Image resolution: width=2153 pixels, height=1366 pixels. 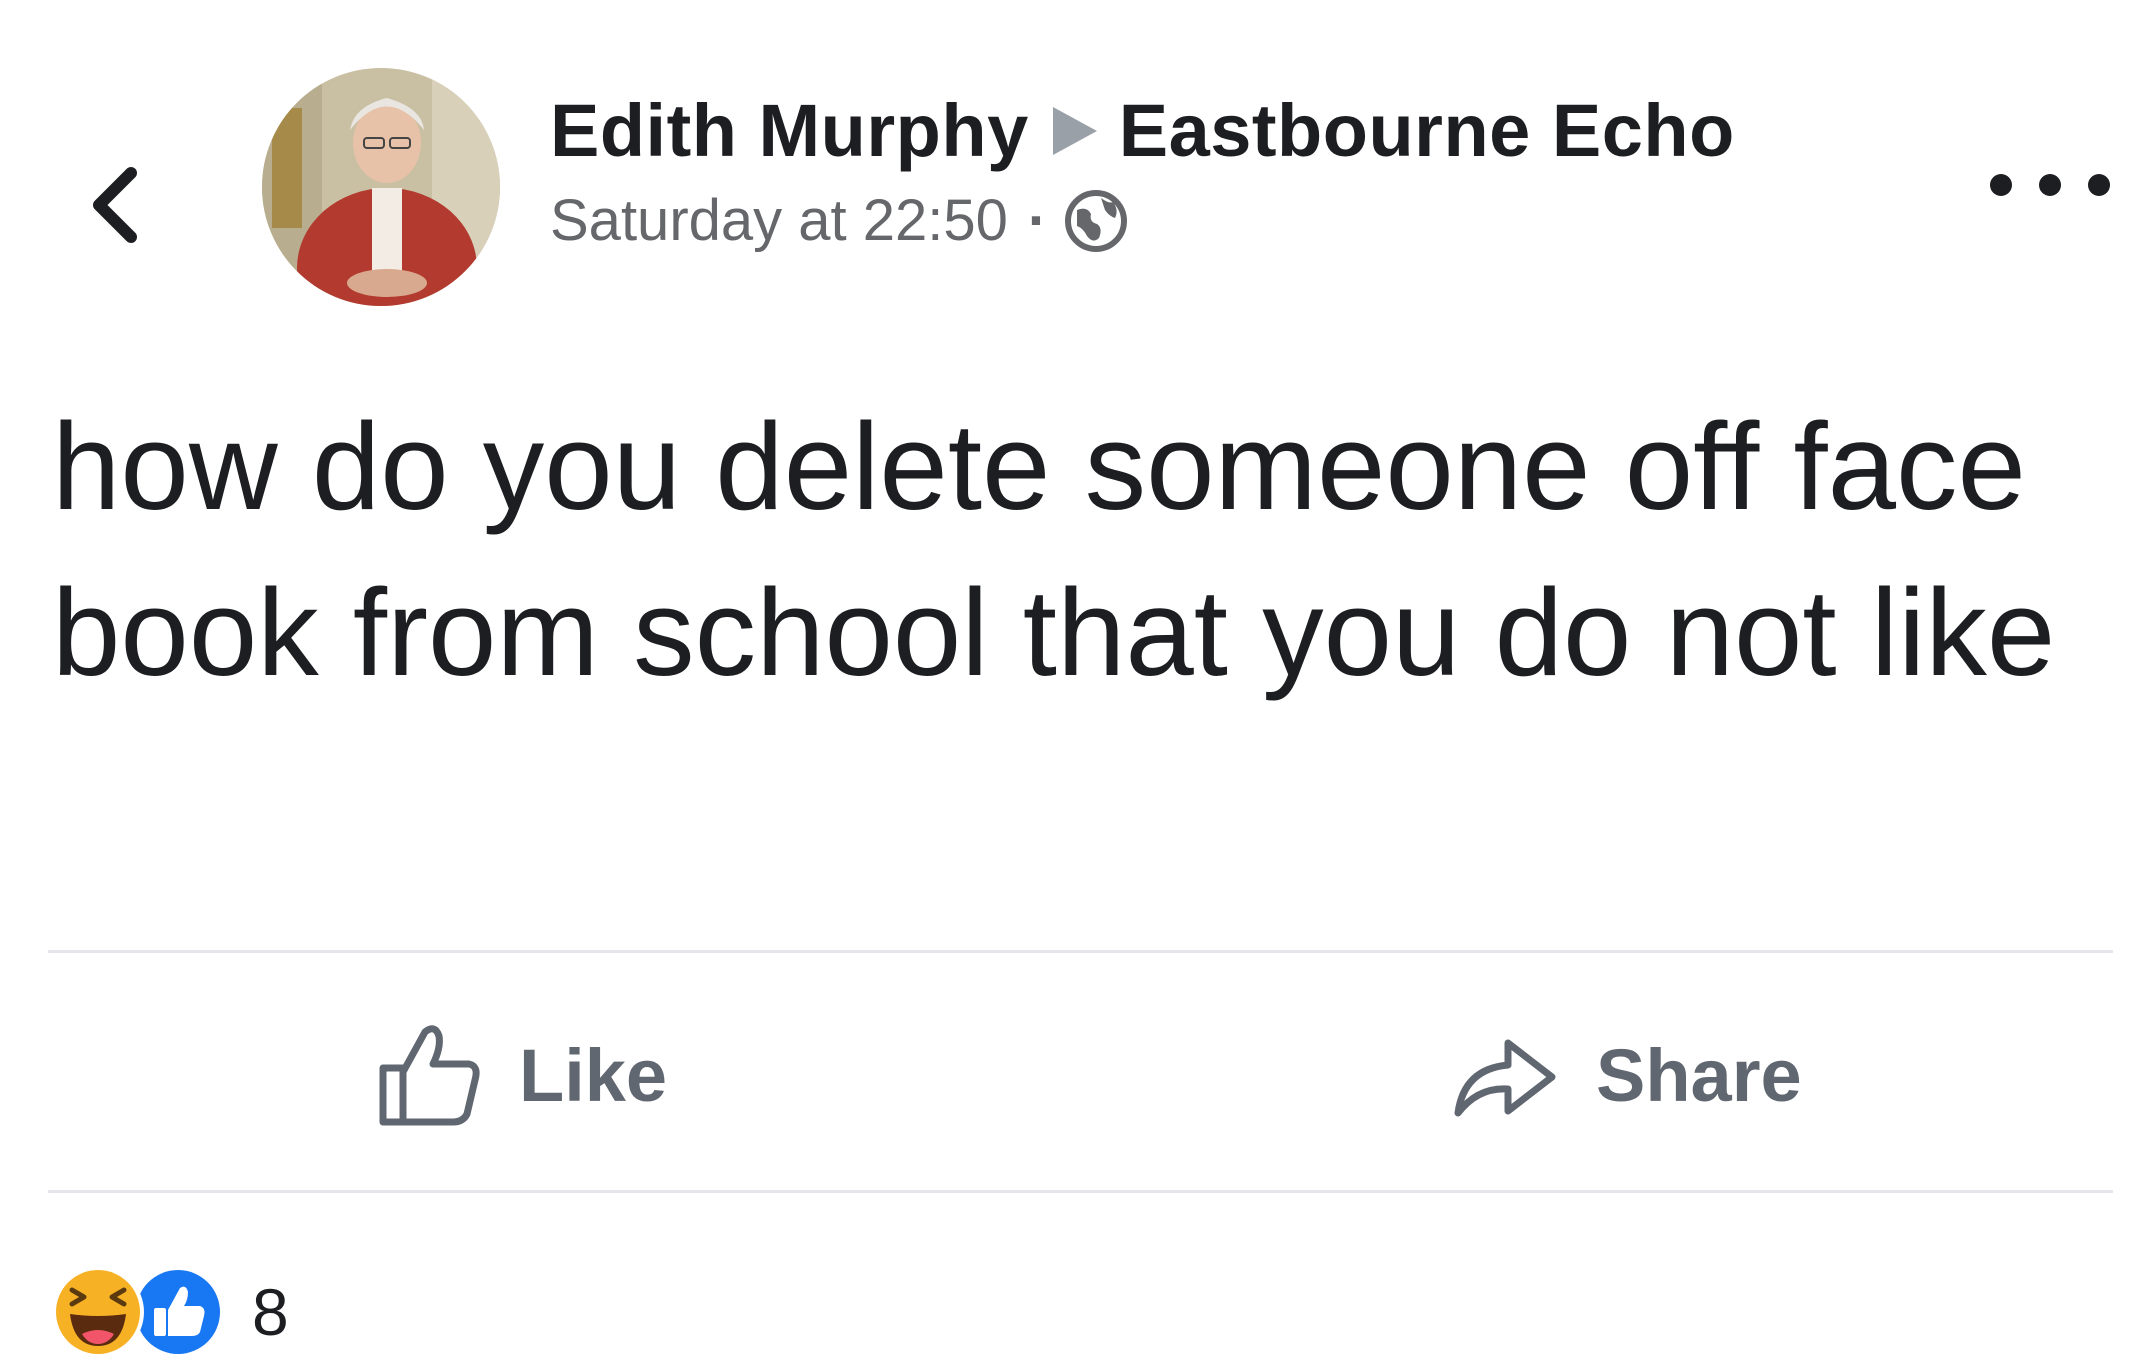 What do you see at coordinates (1505, 1078) in the screenshot?
I see `share-arrow-icon` at bounding box center [1505, 1078].